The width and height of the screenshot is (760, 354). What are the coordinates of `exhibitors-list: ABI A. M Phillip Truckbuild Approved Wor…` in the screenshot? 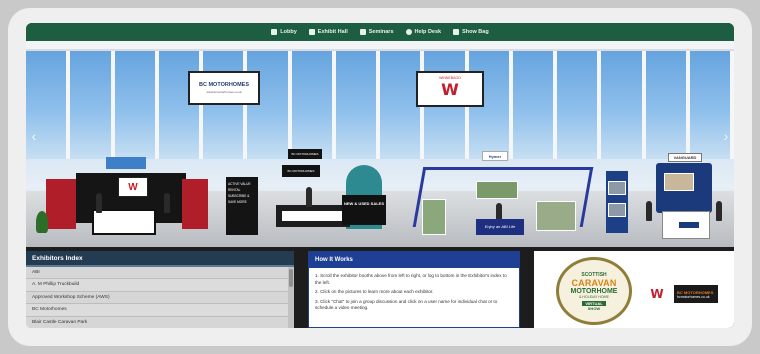 It's located at (160, 297).